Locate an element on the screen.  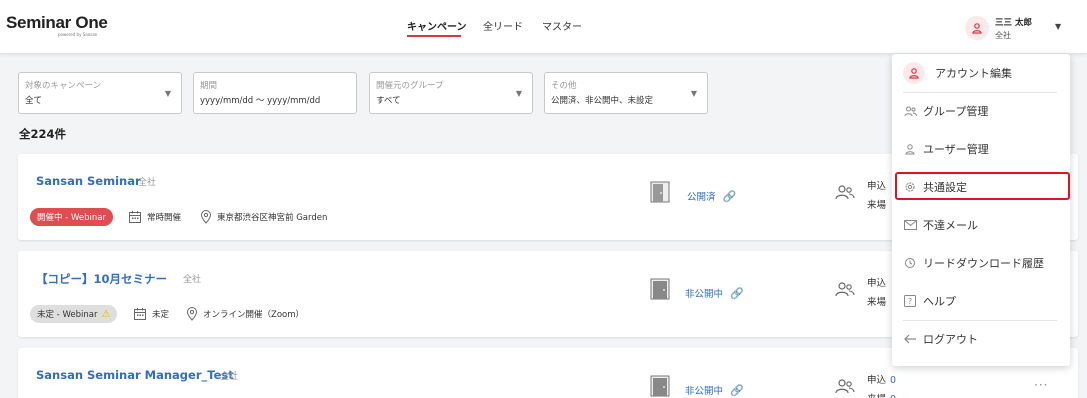
publish-status: 公開済 🔗 is located at coordinates (712, 196).